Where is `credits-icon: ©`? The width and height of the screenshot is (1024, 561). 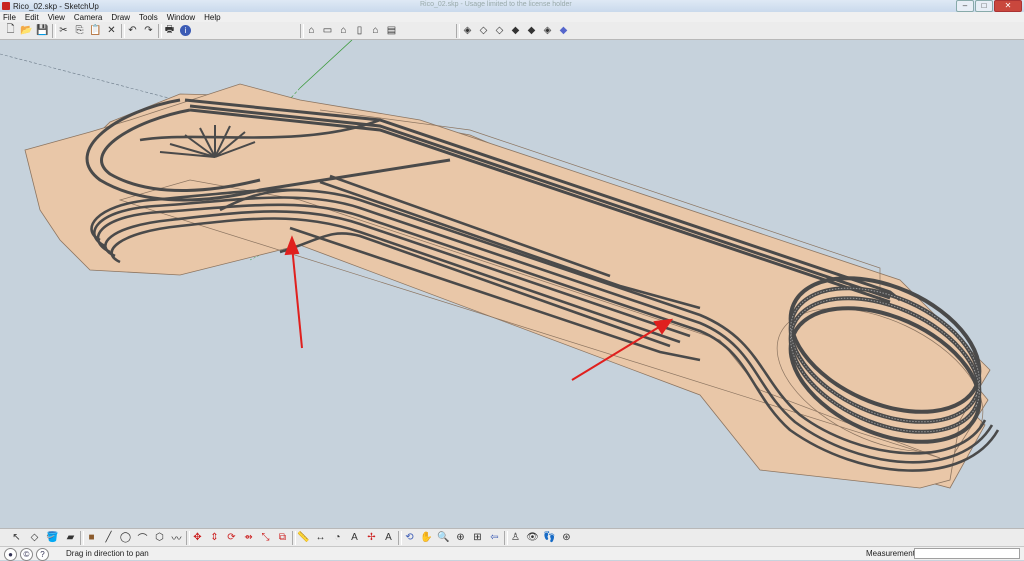
credits-icon: © is located at coordinates (26, 554).